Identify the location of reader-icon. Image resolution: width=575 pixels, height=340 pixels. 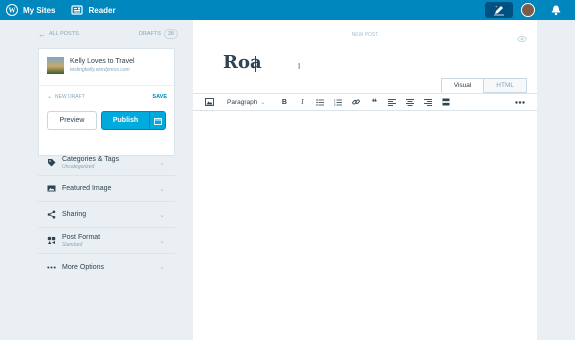
(77, 10).